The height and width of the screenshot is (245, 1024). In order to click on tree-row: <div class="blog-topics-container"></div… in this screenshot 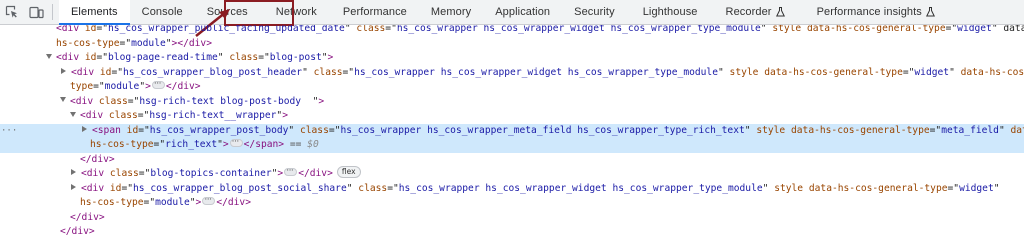, I will do `click(512, 173)`.